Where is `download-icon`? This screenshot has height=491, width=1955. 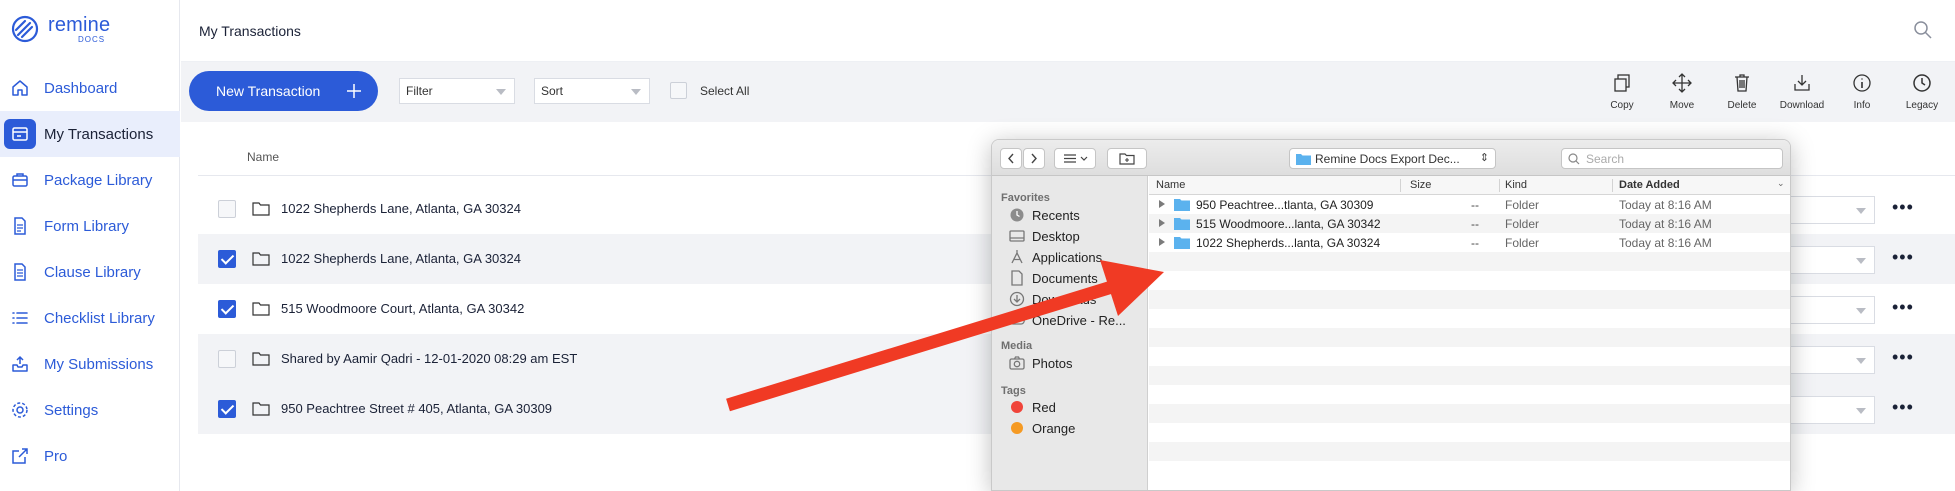
download-icon is located at coordinates (1802, 83).